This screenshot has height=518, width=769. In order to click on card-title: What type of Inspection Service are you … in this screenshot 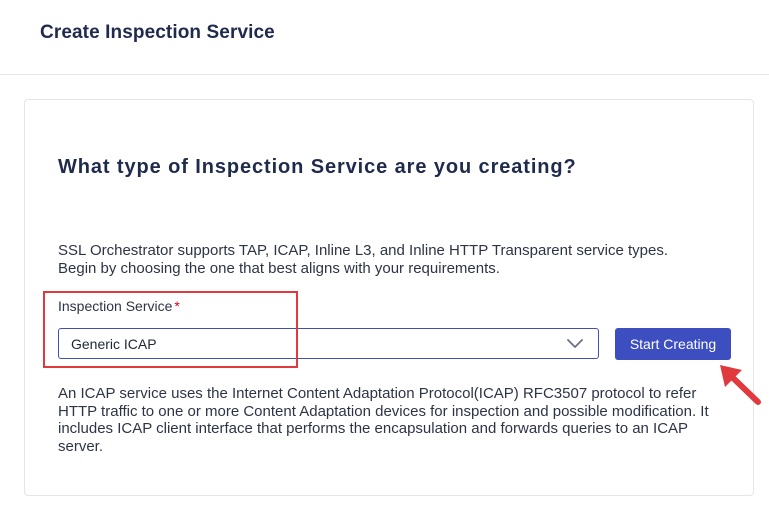, I will do `click(317, 167)`.